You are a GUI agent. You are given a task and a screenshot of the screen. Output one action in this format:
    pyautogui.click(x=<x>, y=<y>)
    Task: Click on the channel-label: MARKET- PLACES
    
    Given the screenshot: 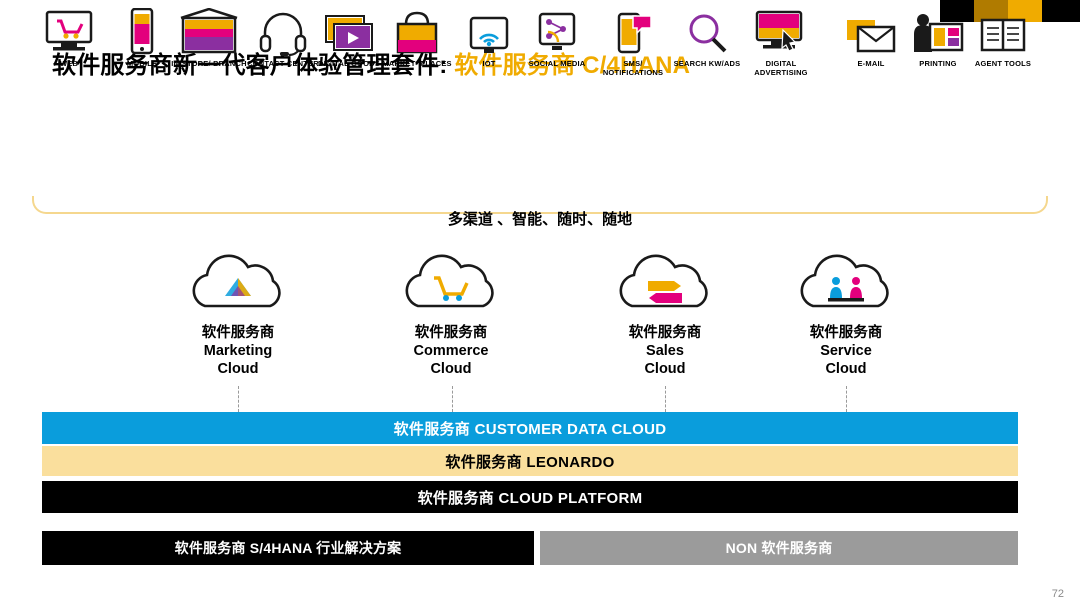 What is the action you would take?
    pyautogui.click(x=417, y=63)
    